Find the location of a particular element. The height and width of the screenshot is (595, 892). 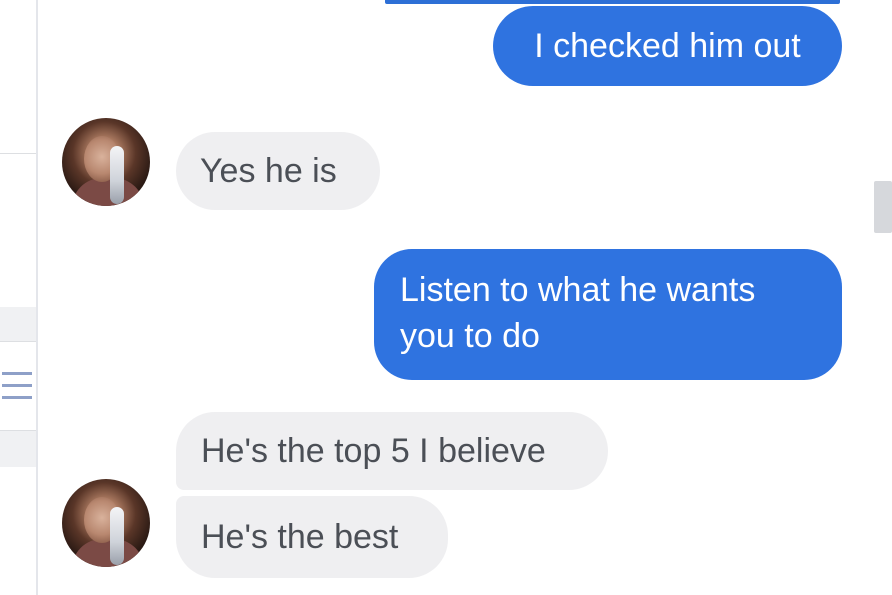

outgoing-message: Listen to what he wants you to do is located at coordinates (608, 314).